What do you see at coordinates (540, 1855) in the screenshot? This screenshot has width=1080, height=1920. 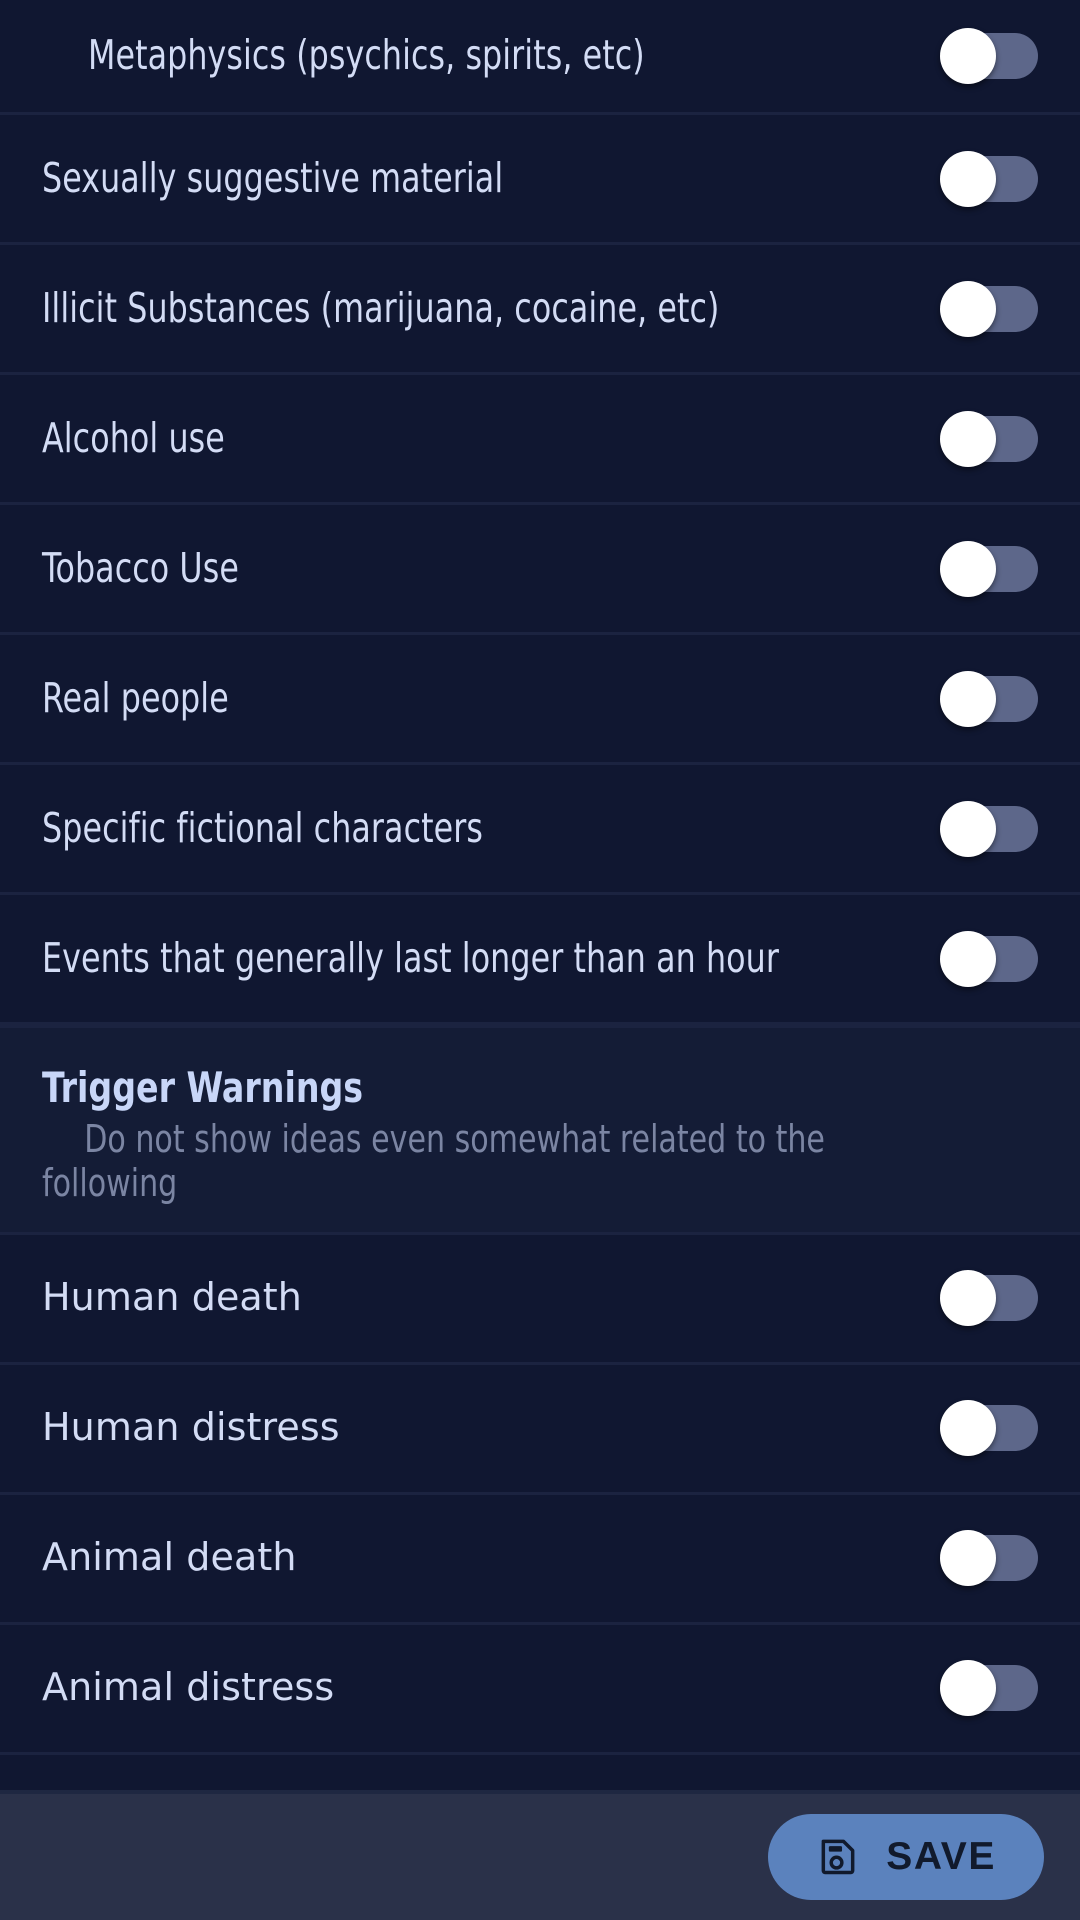 I see `bottom-action-bar: SAVE` at bounding box center [540, 1855].